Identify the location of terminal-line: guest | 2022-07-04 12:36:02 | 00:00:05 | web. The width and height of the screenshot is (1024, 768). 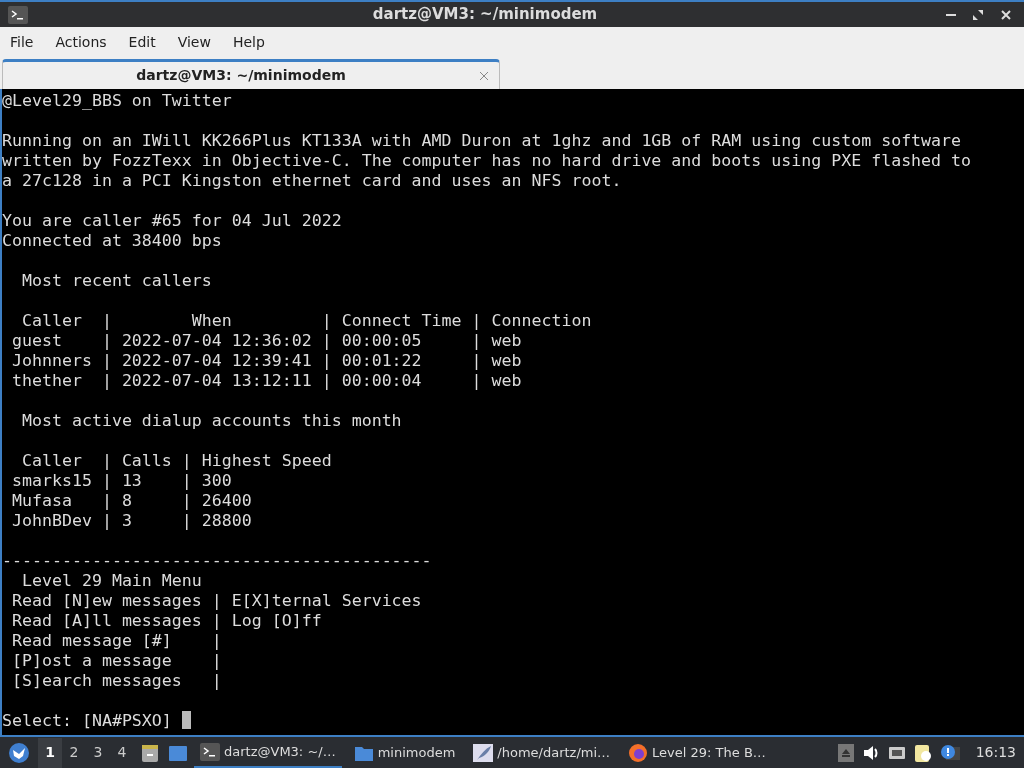
(267, 341).